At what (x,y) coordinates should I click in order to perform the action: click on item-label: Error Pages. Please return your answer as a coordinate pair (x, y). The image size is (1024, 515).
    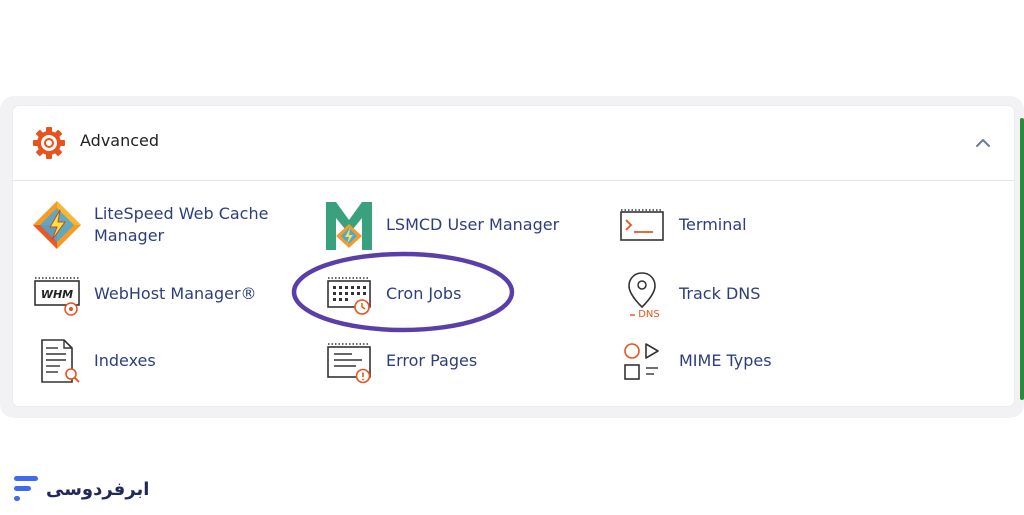
    Looking at the image, I should click on (432, 360).